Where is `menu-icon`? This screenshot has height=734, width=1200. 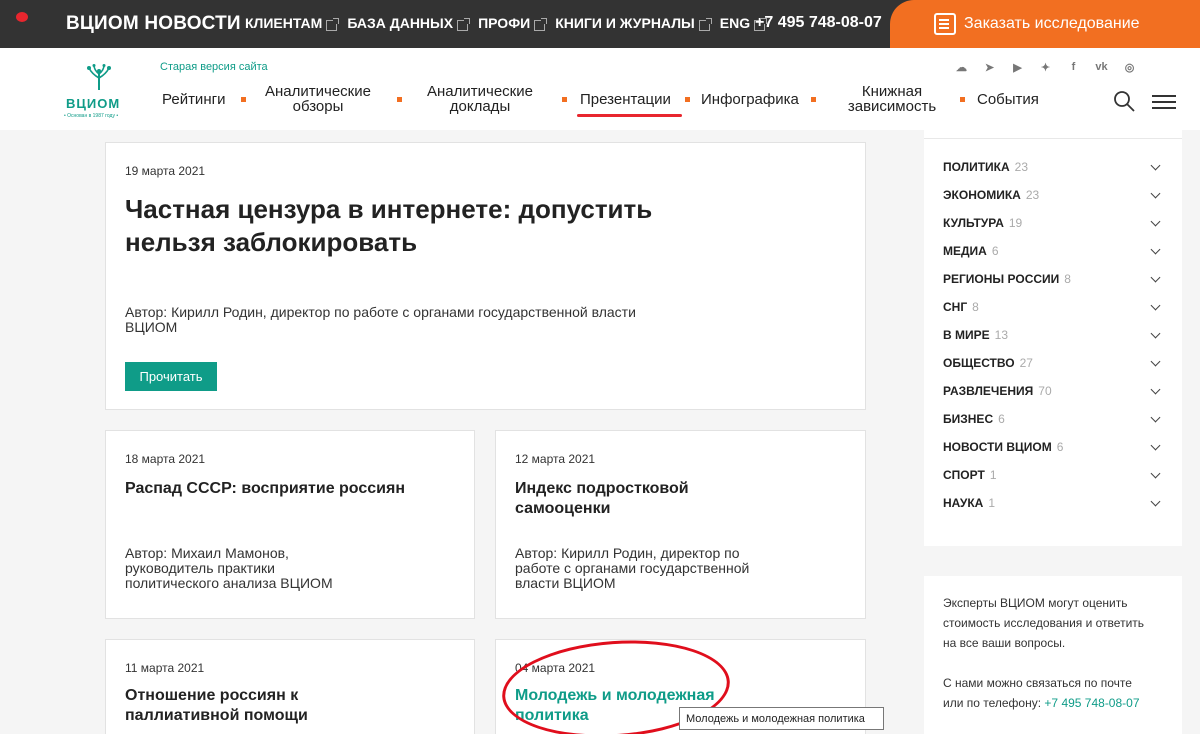
menu-icon is located at coordinates (1164, 102).